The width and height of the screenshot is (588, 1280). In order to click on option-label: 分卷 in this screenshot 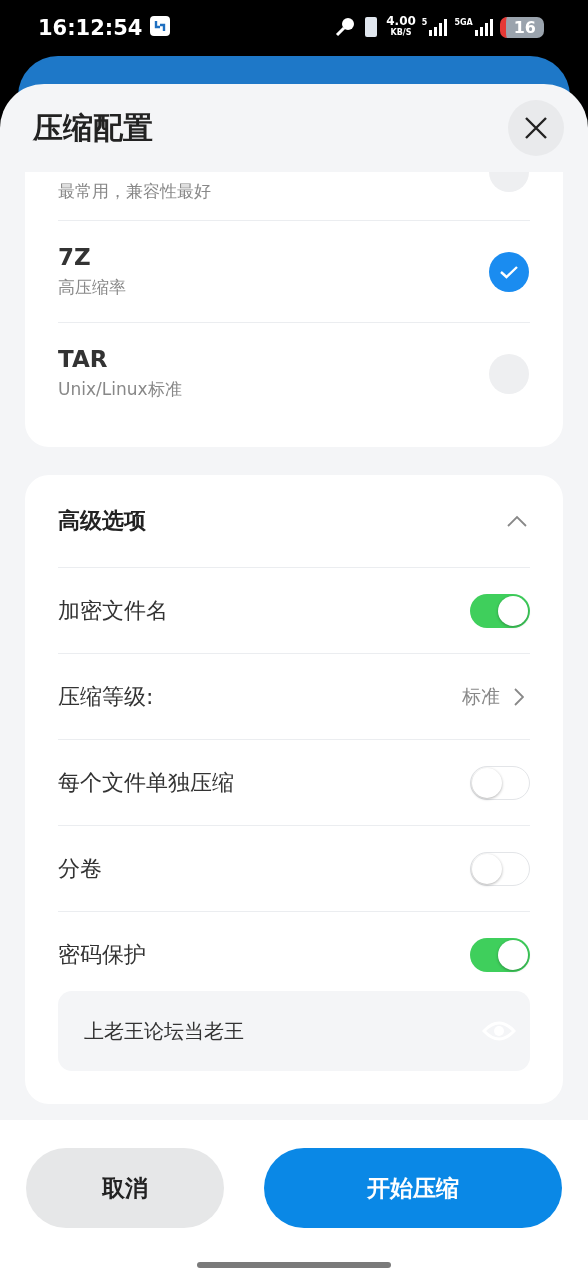, I will do `click(80, 868)`.